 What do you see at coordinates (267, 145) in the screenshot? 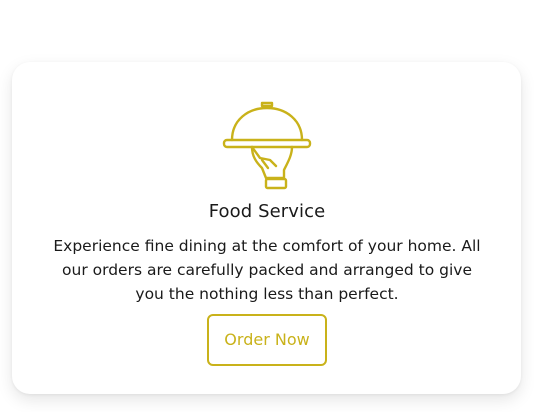
I see `cloche-serving-hand-icon` at bounding box center [267, 145].